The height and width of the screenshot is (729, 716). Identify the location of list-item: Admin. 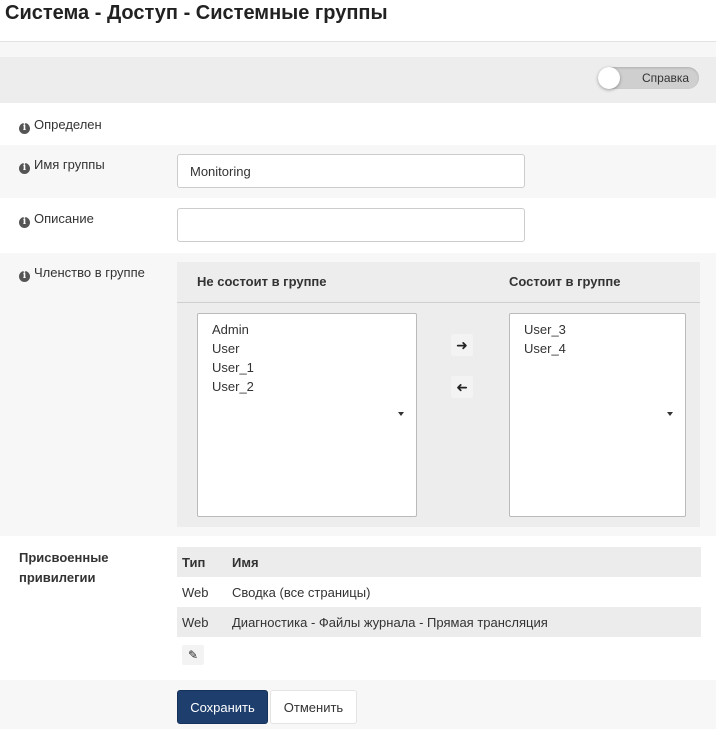
(307, 329).